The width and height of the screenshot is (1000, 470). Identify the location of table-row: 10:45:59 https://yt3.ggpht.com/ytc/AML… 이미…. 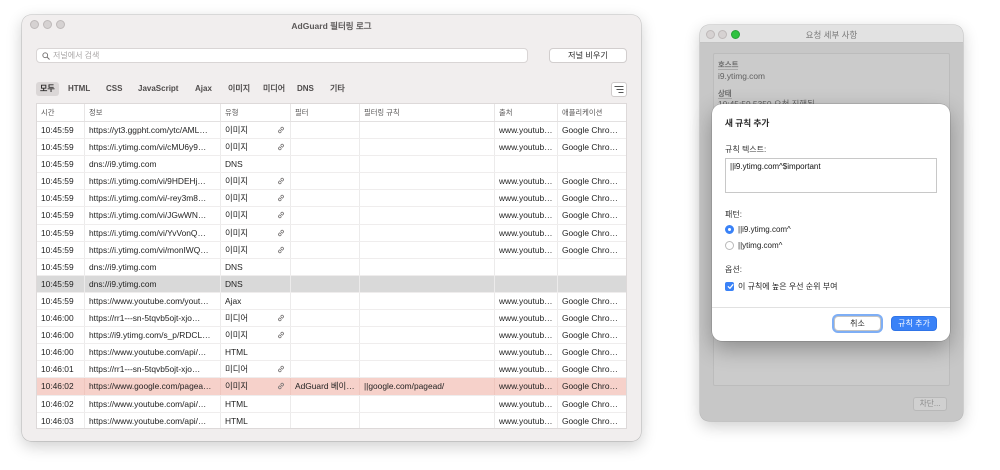
(331, 131).